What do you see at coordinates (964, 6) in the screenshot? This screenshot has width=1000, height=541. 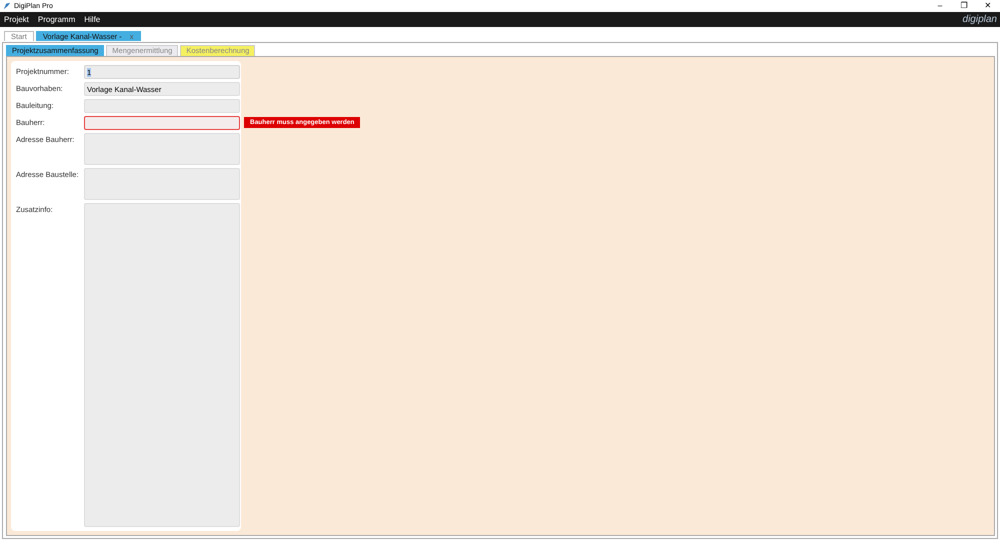 I see `window-control-button: ❐` at bounding box center [964, 6].